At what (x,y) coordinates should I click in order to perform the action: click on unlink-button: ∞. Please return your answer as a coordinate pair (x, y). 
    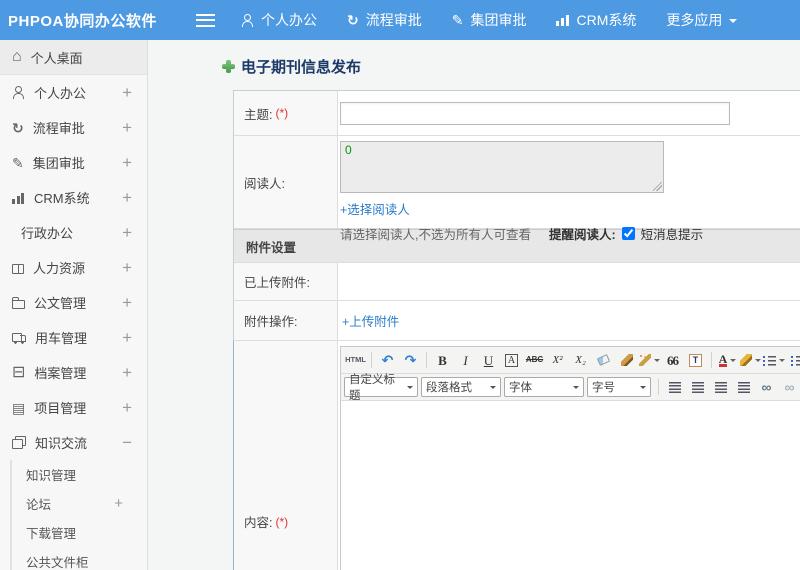
    Looking at the image, I should click on (789, 387).